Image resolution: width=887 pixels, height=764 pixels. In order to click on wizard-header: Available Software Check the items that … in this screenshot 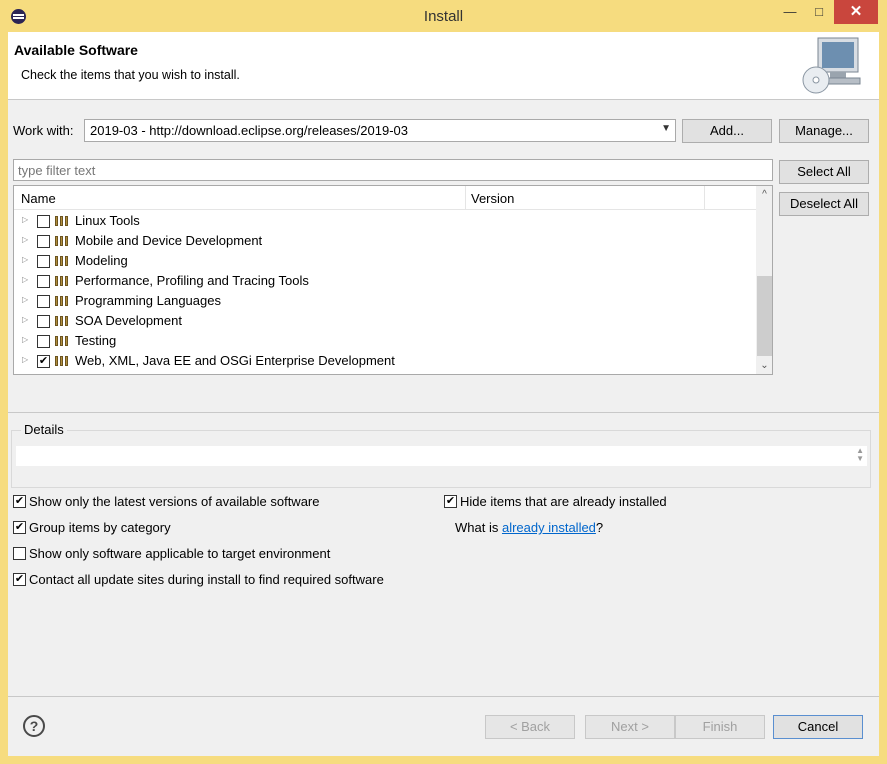, I will do `click(443, 66)`.